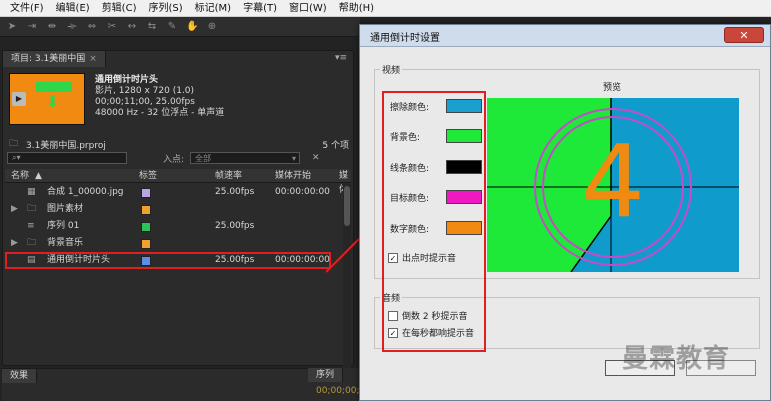 The height and width of the screenshot is (401, 771). What do you see at coordinates (356, 8) in the screenshot?
I see `menu-help: 帮助(H)` at bounding box center [356, 8].